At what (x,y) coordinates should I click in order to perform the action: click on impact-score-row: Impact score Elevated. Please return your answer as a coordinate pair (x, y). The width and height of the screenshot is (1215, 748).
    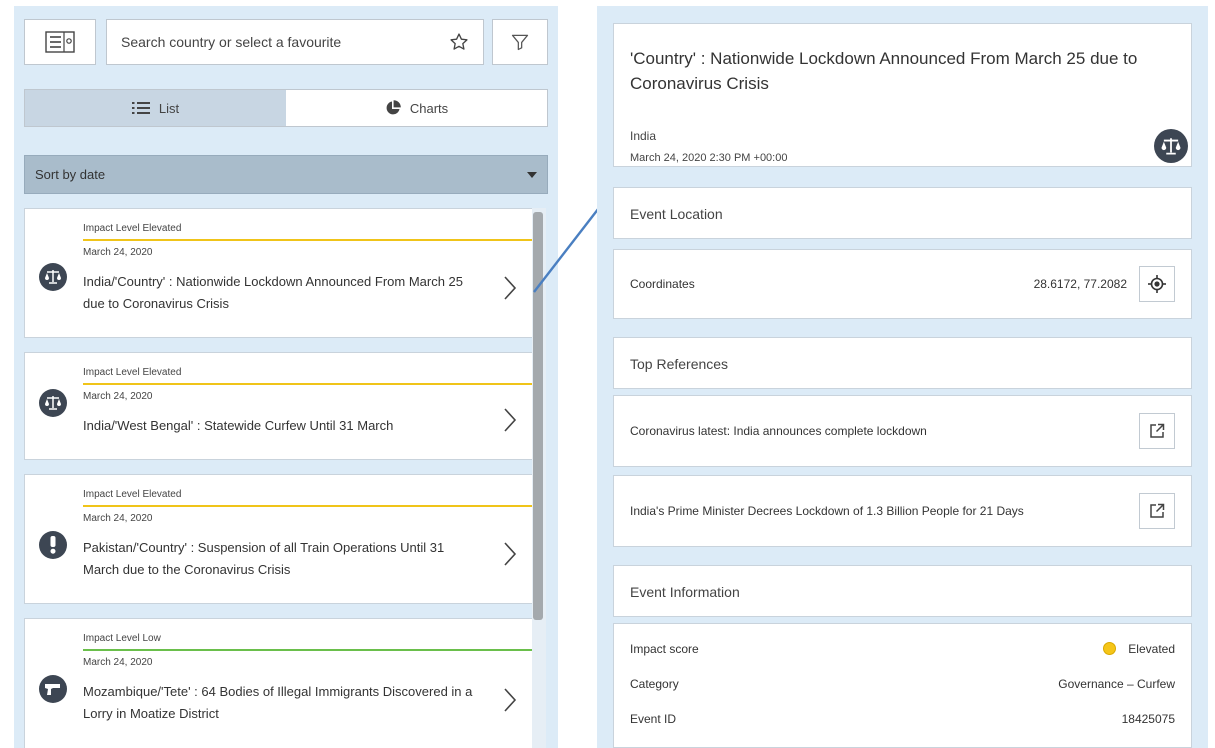
    Looking at the image, I should click on (902, 649).